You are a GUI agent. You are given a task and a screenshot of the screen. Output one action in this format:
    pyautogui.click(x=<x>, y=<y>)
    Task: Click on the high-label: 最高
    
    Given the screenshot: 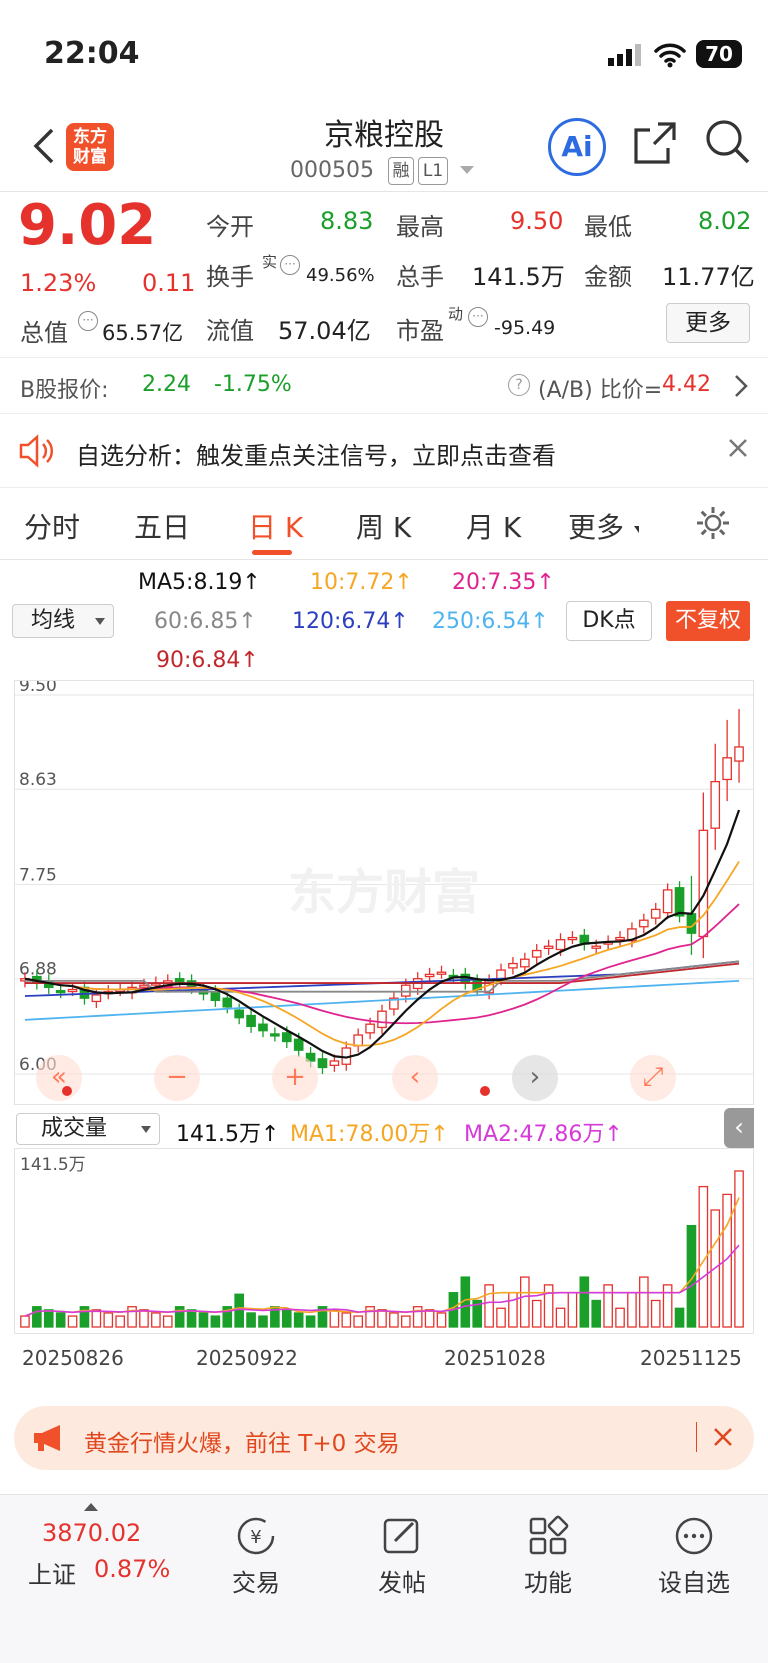 What is the action you would take?
    pyautogui.click(x=420, y=227)
    